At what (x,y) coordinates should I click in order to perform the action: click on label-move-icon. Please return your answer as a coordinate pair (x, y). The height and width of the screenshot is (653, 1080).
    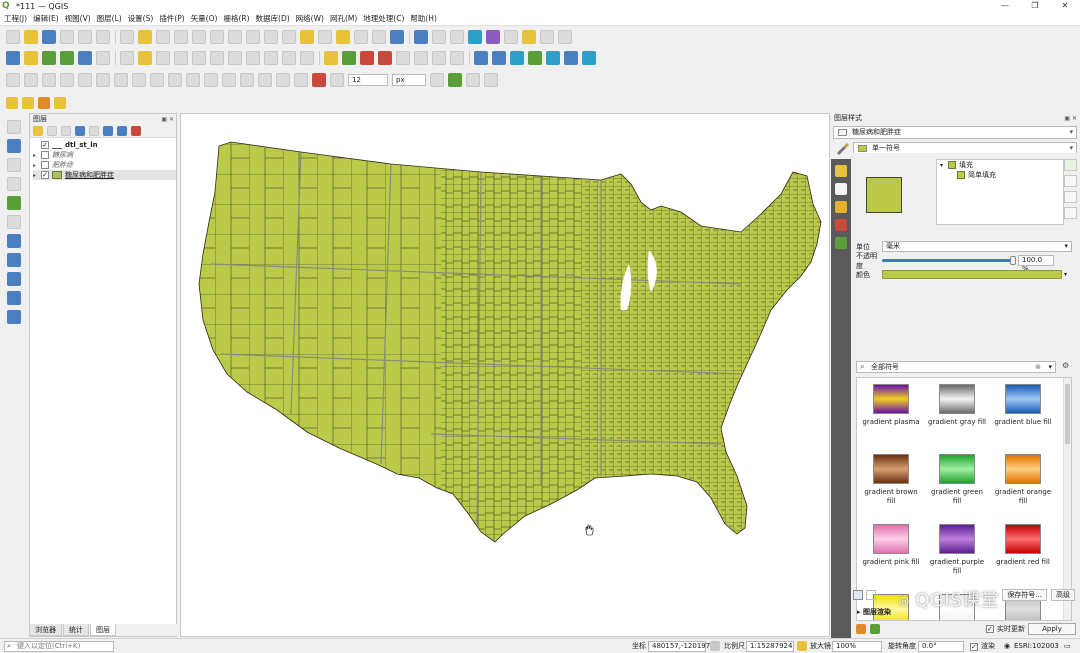
    Looking at the image, I should click on (403, 58).